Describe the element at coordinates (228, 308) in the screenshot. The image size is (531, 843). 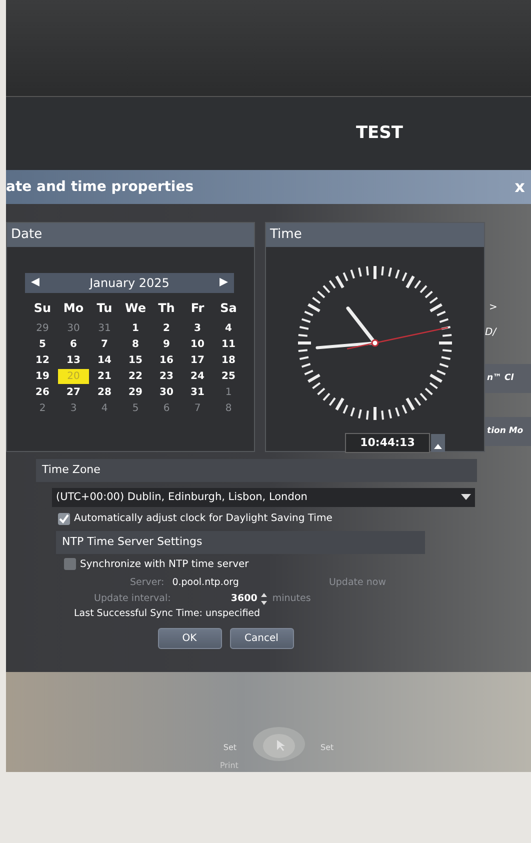
I see `weekday-label: Sa` at that location.